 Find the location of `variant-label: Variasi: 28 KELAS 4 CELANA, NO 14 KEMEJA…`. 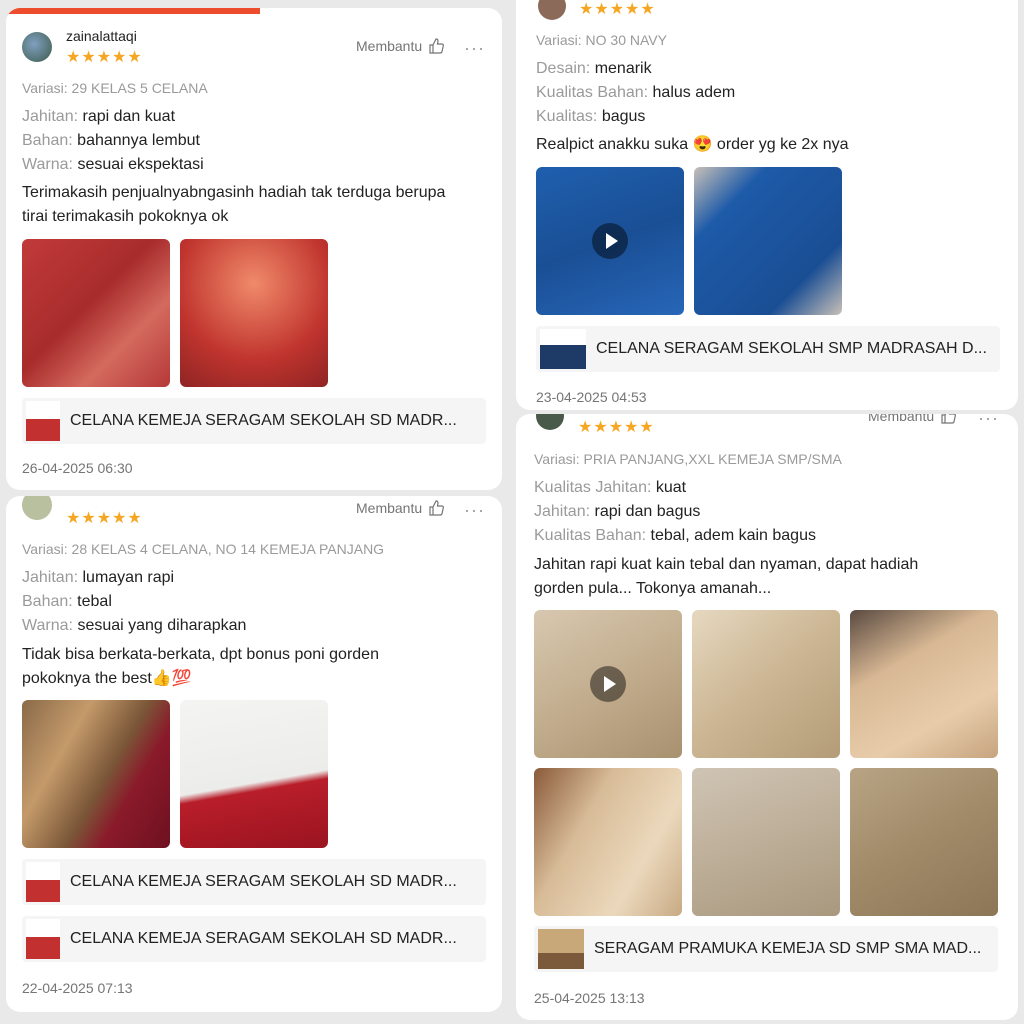

variant-label: Variasi: 28 KELAS 4 CELANA, NO 14 KEMEJA… is located at coordinates (203, 549).